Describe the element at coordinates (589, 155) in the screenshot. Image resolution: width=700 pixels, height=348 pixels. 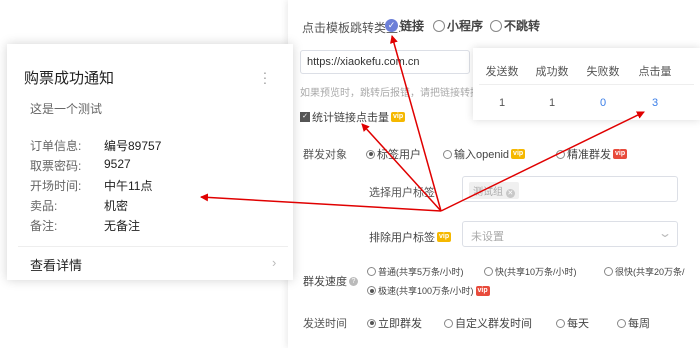
I see `audience-option-label: 精准群发` at that location.